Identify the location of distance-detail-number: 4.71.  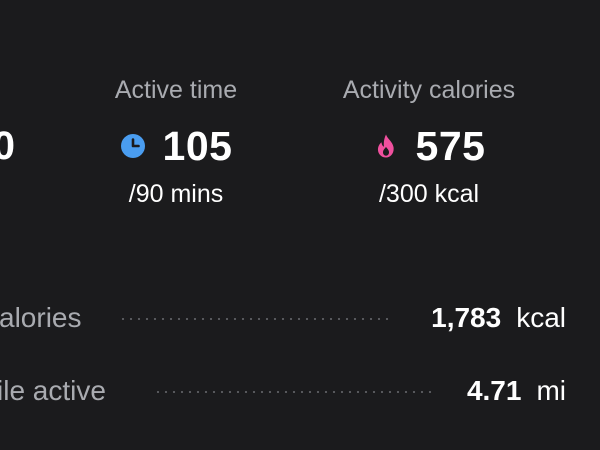
(494, 390).